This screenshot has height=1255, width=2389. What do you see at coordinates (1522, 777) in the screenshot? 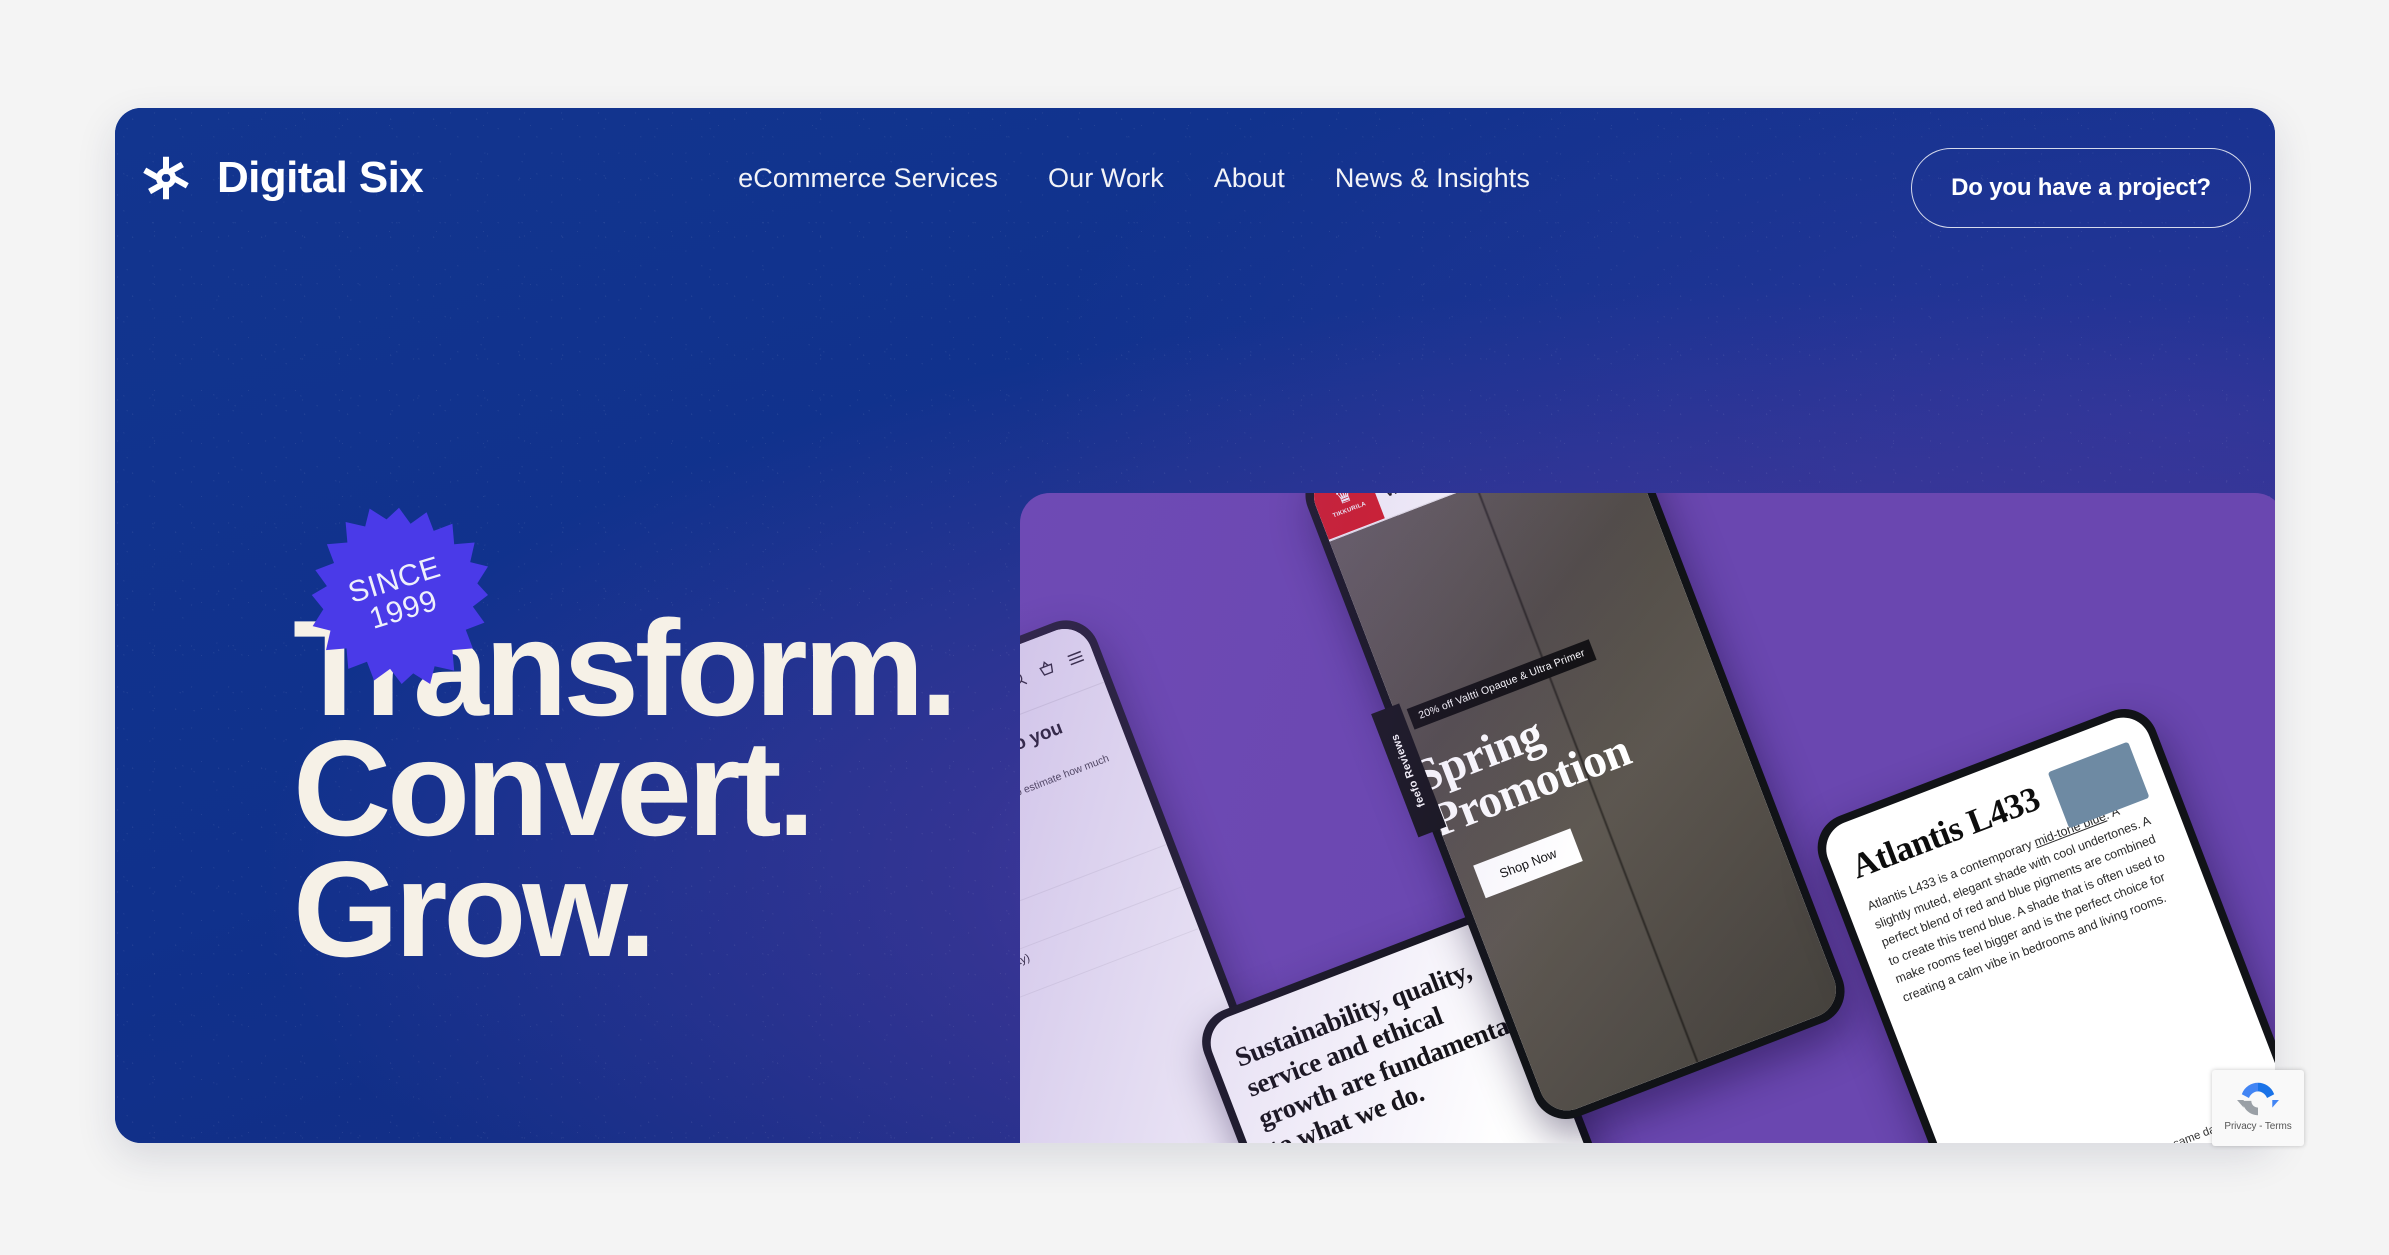
I see `promotion-title: Spring Promotion` at bounding box center [1522, 777].